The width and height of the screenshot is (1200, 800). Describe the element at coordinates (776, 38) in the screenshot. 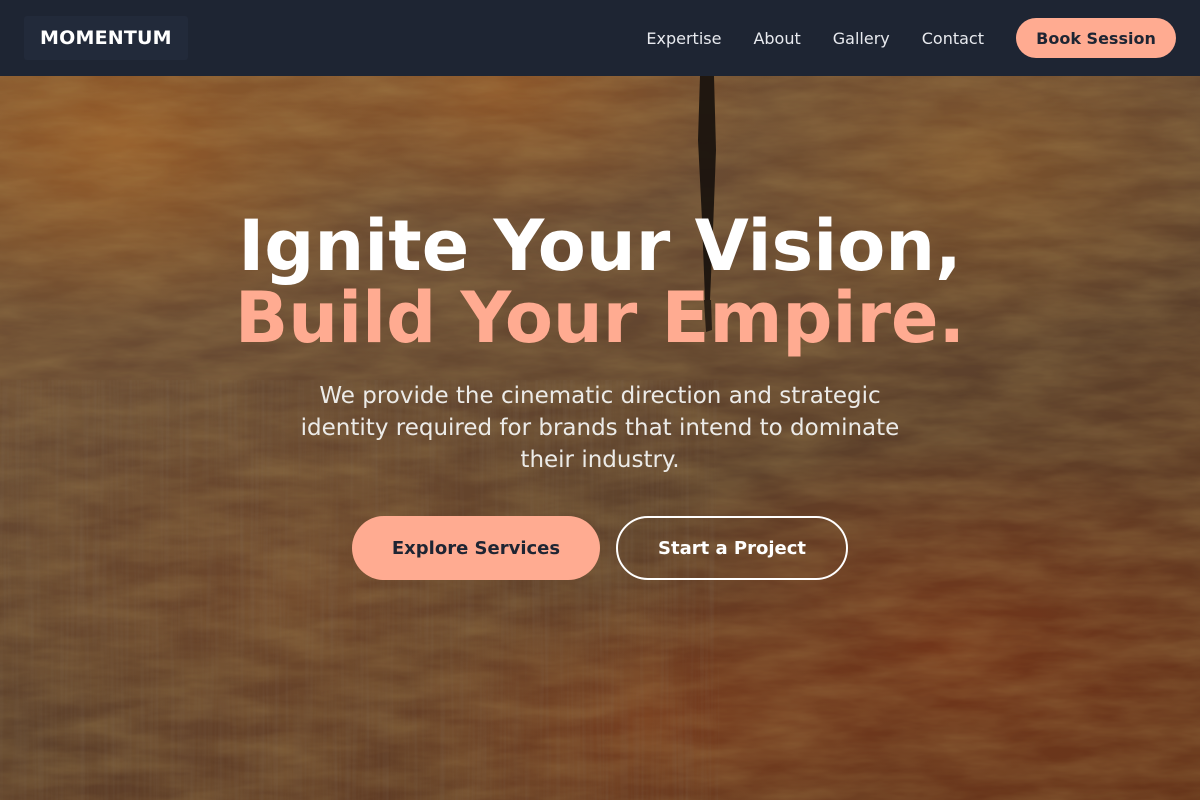

I see `nav-link-about: About` at that location.